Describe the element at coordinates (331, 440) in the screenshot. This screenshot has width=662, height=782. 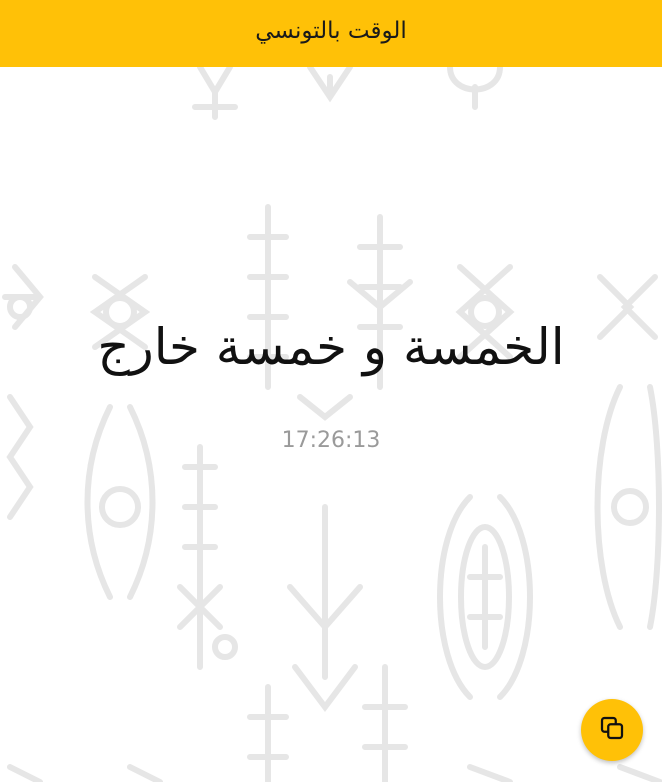
I see `digital-clock: 17:26:13` at that location.